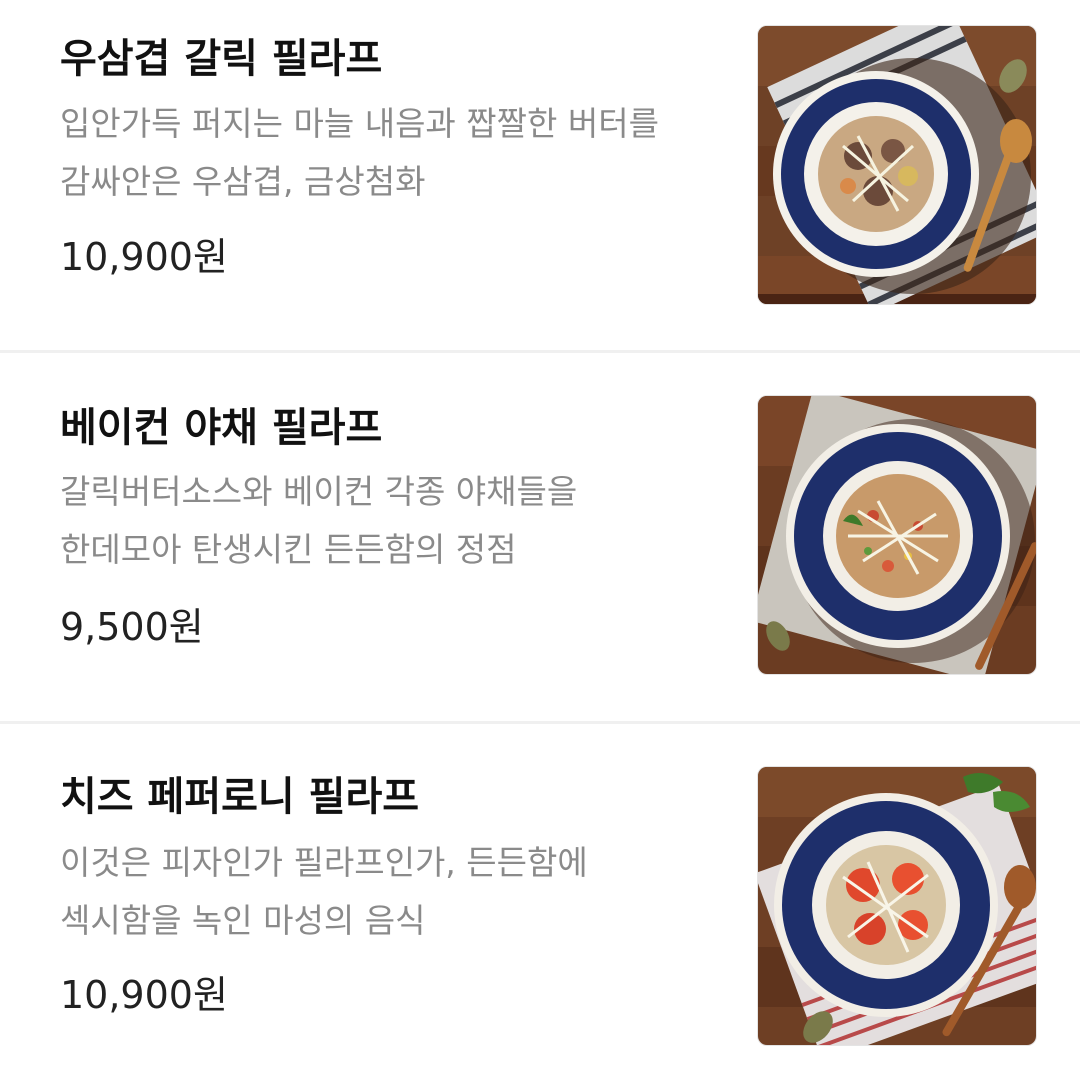 Image resolution: width=1080 pixels, height=1082 pixels. Describe the element at coordinates (319, 491) in the screenshot. I see `menu-item-description-line: 갈릭버터소스와 베이컨 각종 야채들을` at that location.